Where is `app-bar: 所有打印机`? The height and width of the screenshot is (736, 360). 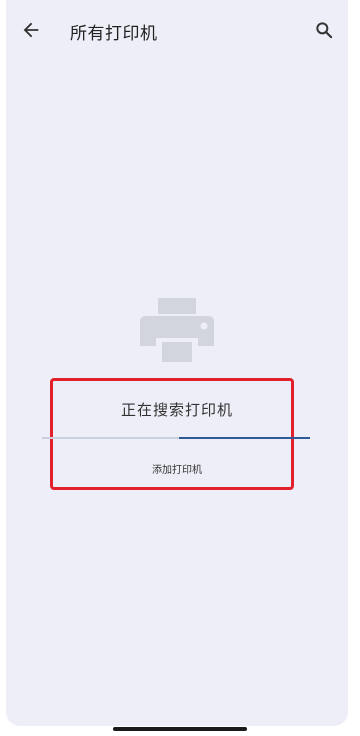
app-bar: 所有打印机 is located at coordinates (177, 29).